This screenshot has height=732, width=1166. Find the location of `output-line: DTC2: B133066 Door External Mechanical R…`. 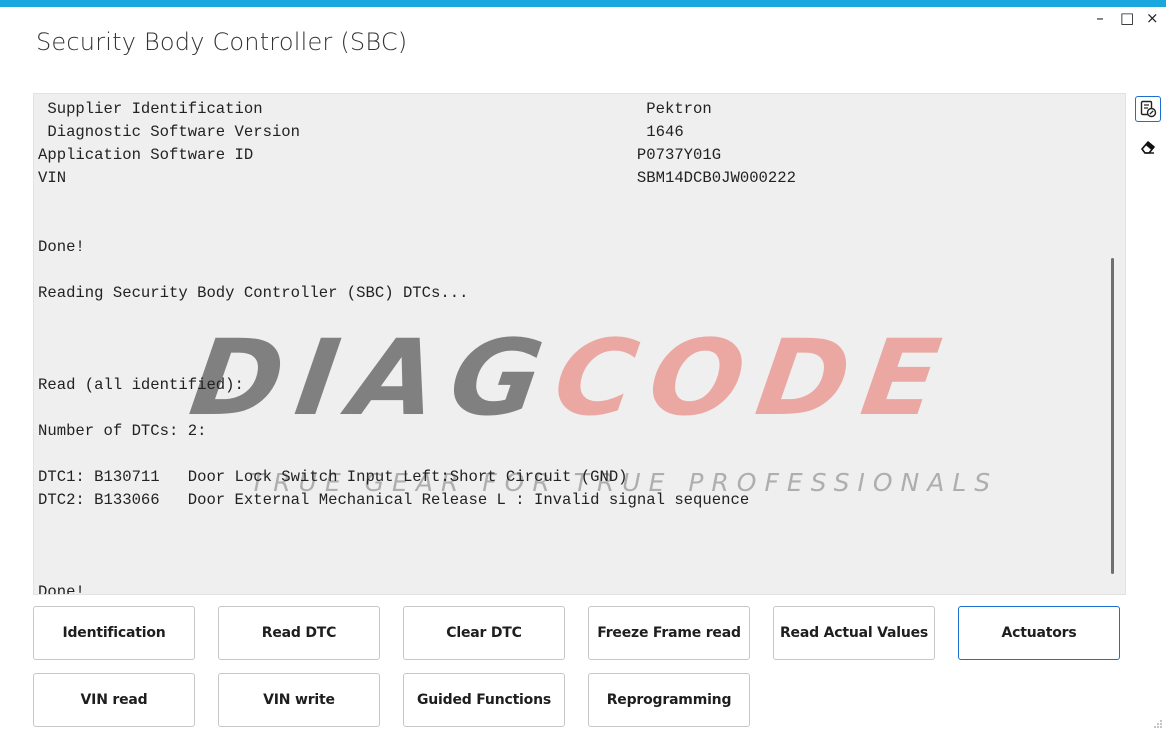

output-line: DTC2: B133066 Door External Mechanical R… is located at coordinates (394, 500).